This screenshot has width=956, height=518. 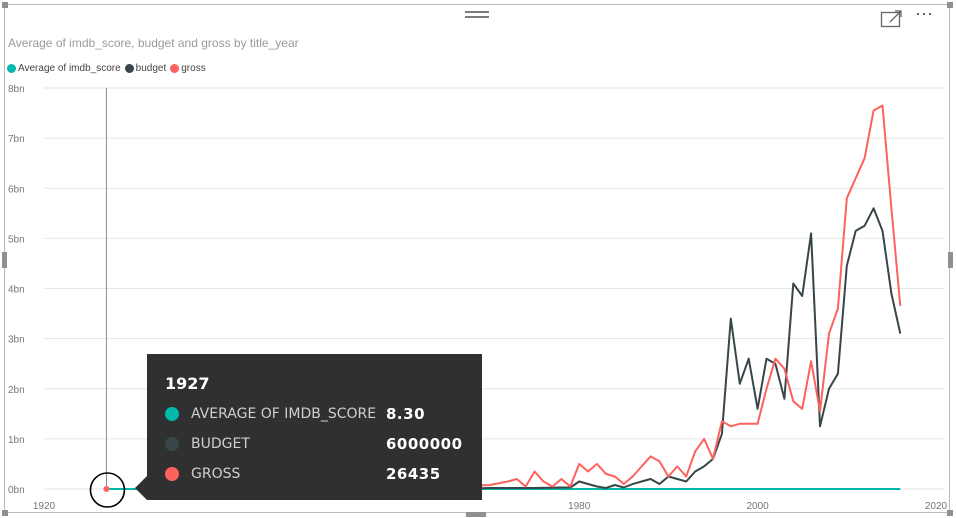 I want to click on y-tick-label: 6bn, so click(x=16, y=189).